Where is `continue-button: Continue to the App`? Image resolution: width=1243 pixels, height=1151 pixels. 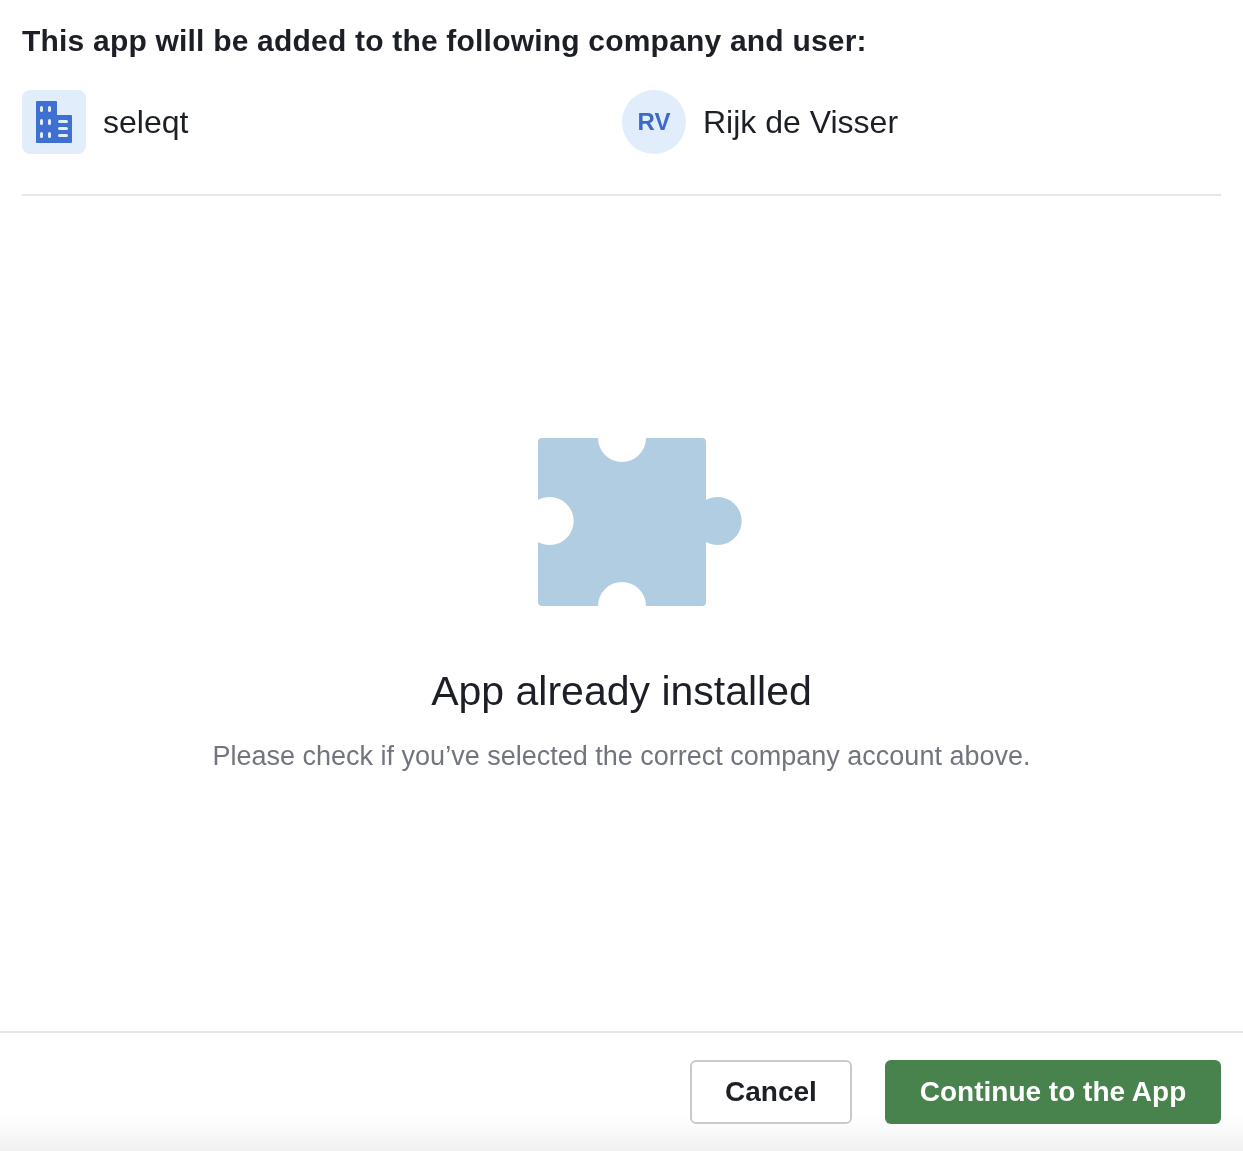
continue-button: Continue to the App is located at coordinates (1053, 1092).